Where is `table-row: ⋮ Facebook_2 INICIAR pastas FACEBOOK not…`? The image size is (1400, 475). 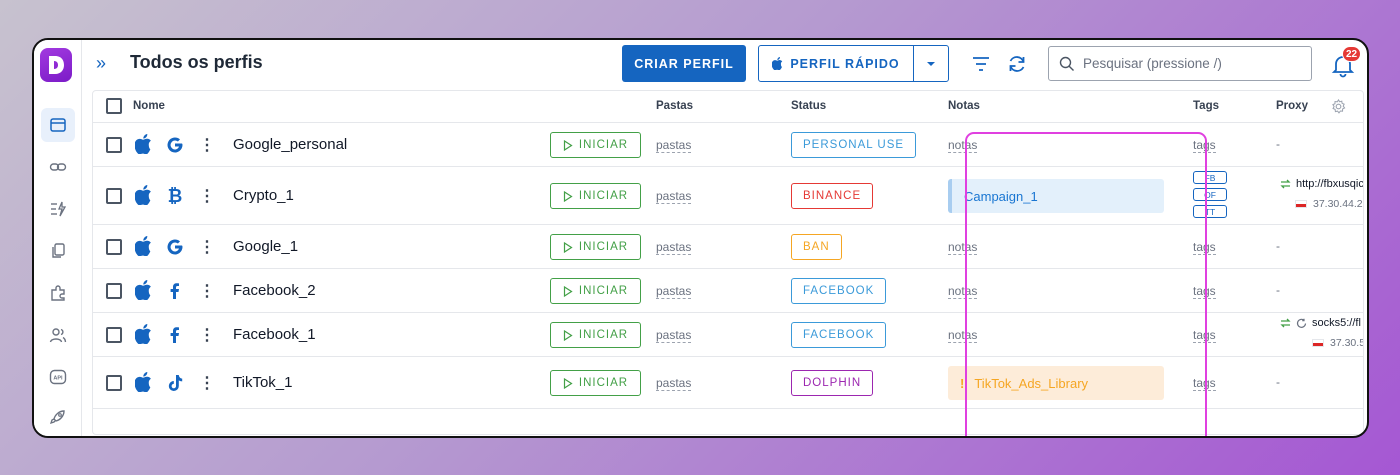 table-row: ⋮ Facebook_2 INICIAR pastas FACEBOOK not… is located at coordinates (728, 291).